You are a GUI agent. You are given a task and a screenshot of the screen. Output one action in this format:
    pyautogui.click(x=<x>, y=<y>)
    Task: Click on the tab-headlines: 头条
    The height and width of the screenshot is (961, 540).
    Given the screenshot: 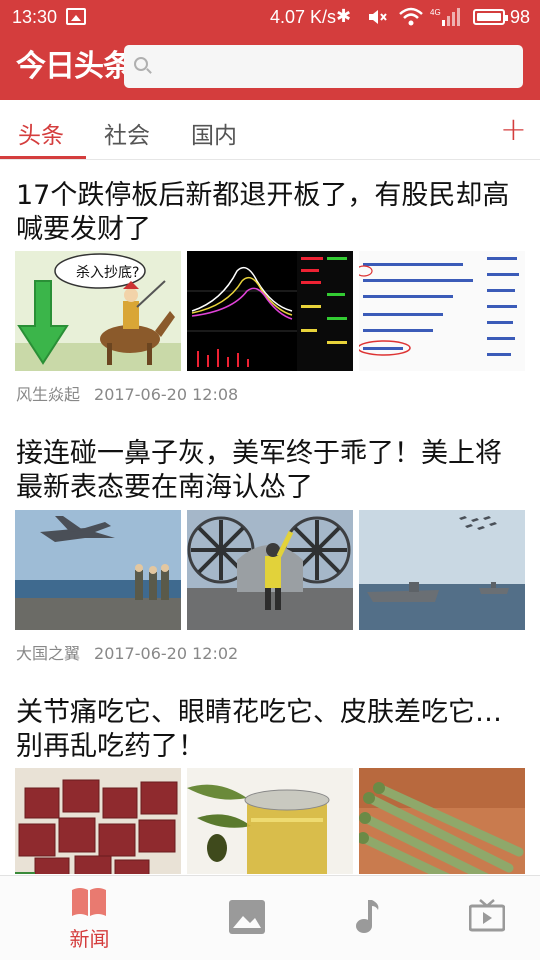 What is the action you would take?
    pyautogui.click(x=41, y=133)
    